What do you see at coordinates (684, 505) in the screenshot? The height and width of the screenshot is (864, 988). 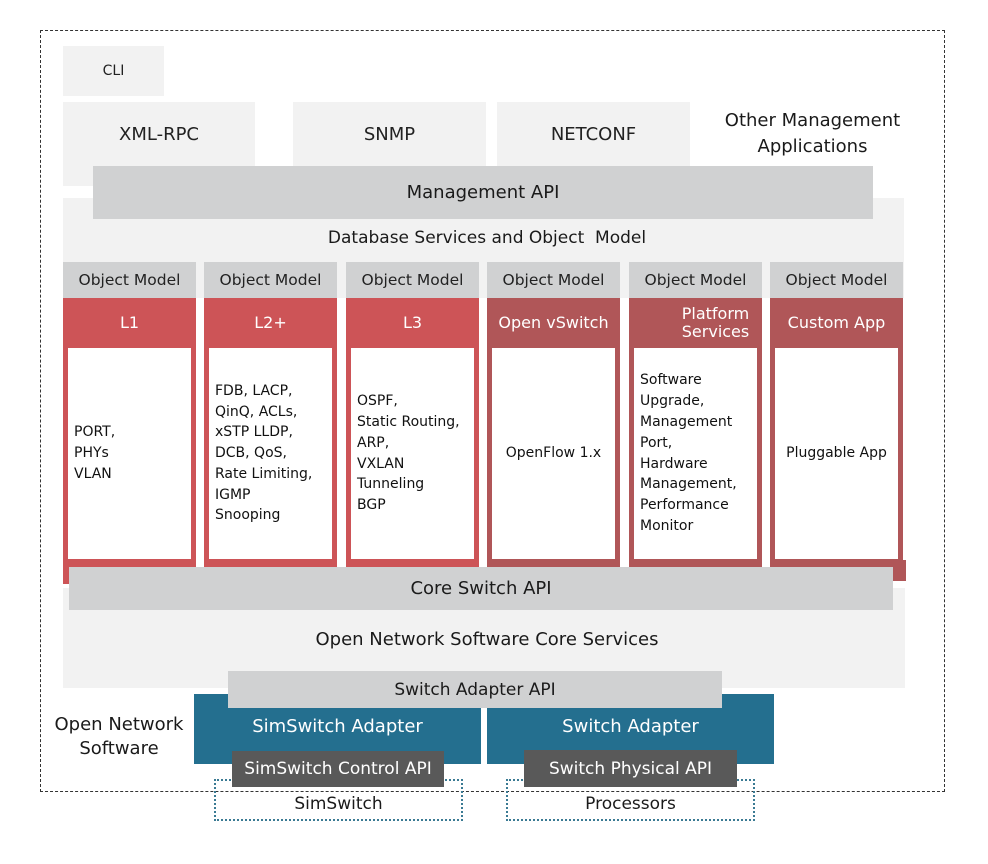 I see `content-line: Performance` at bounding box center [684, 505].